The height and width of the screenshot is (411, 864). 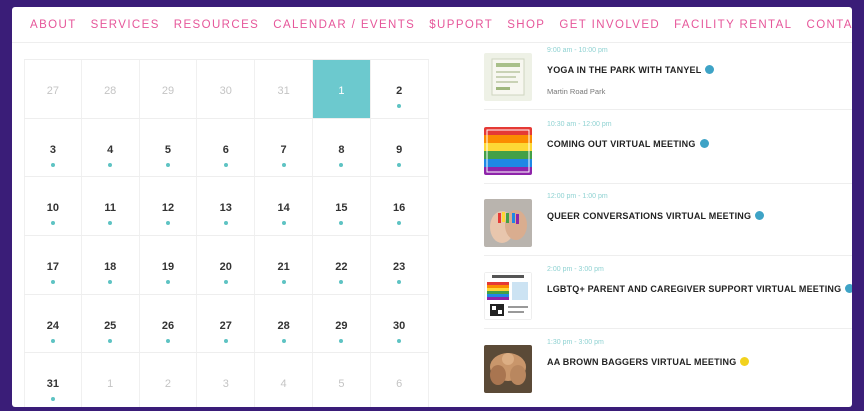 I want to click on nav-about: About, so click(x=53, y=25).